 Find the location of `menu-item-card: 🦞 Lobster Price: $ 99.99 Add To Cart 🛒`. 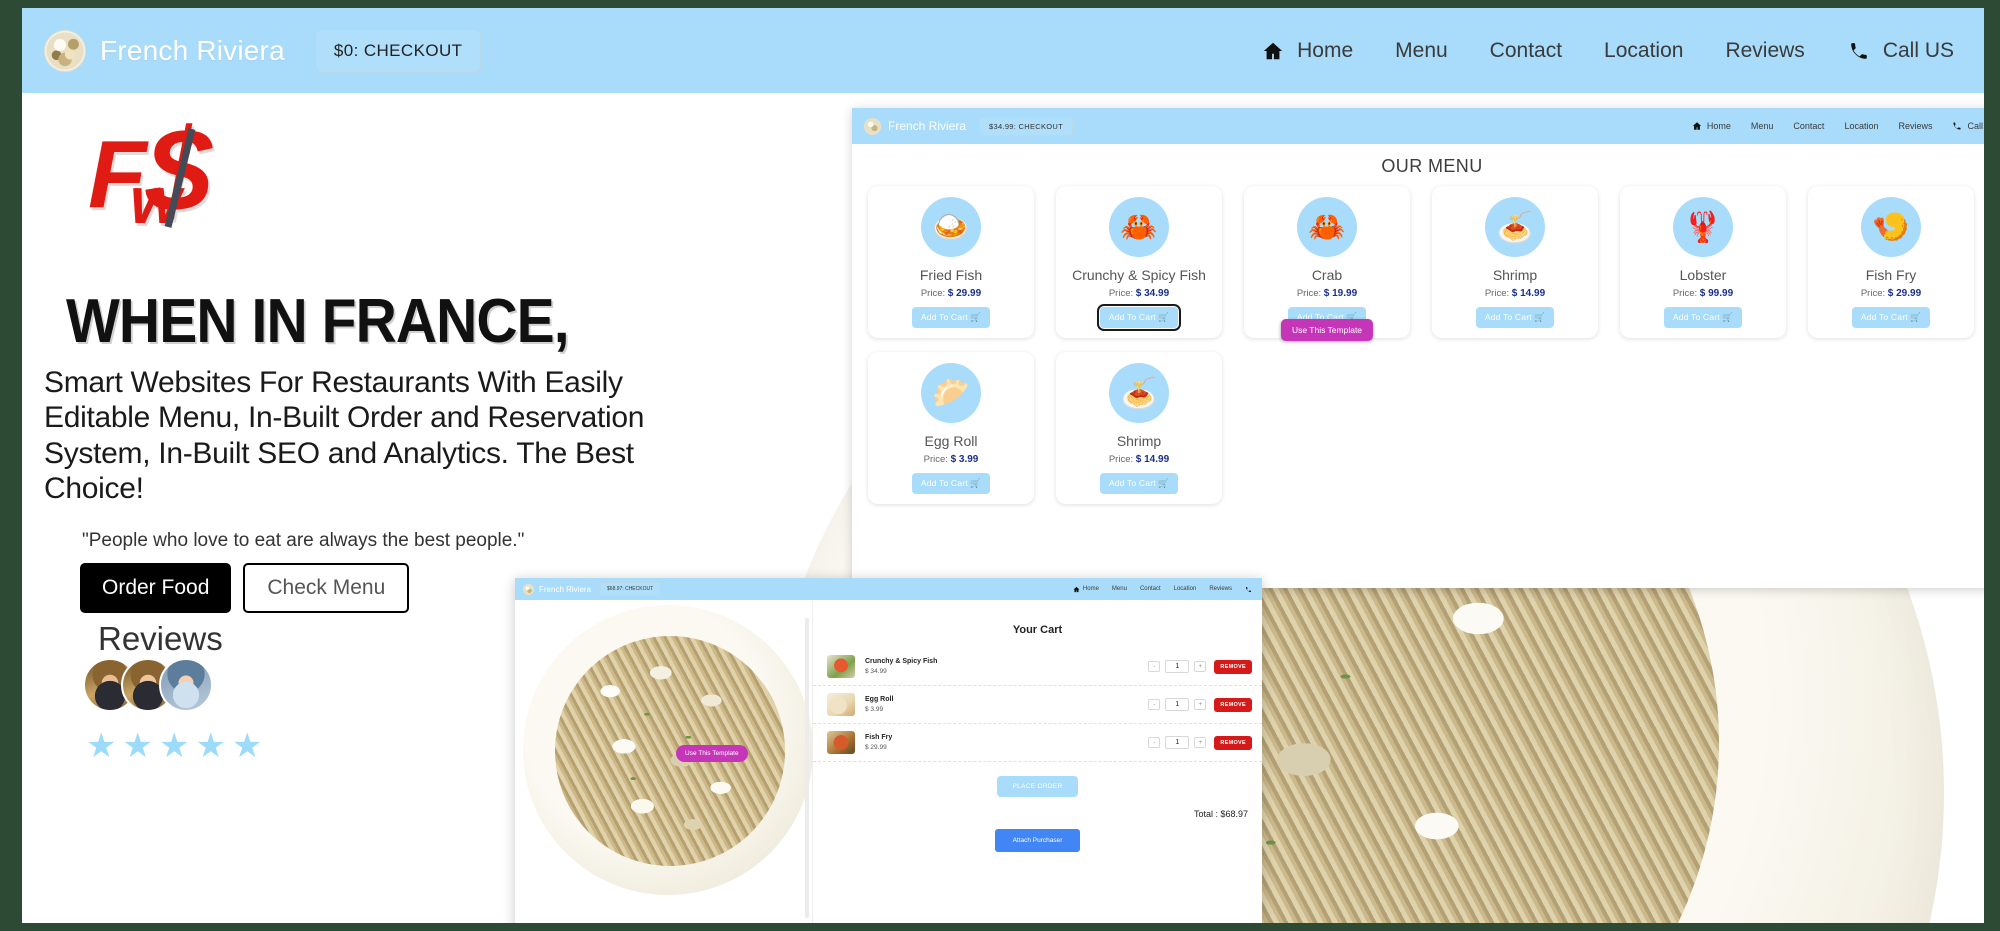

menu-item-card: 🦞 Lobster Price: $ 99.99 Add To Cart 🛒 is located at coordinates (1703, 262).